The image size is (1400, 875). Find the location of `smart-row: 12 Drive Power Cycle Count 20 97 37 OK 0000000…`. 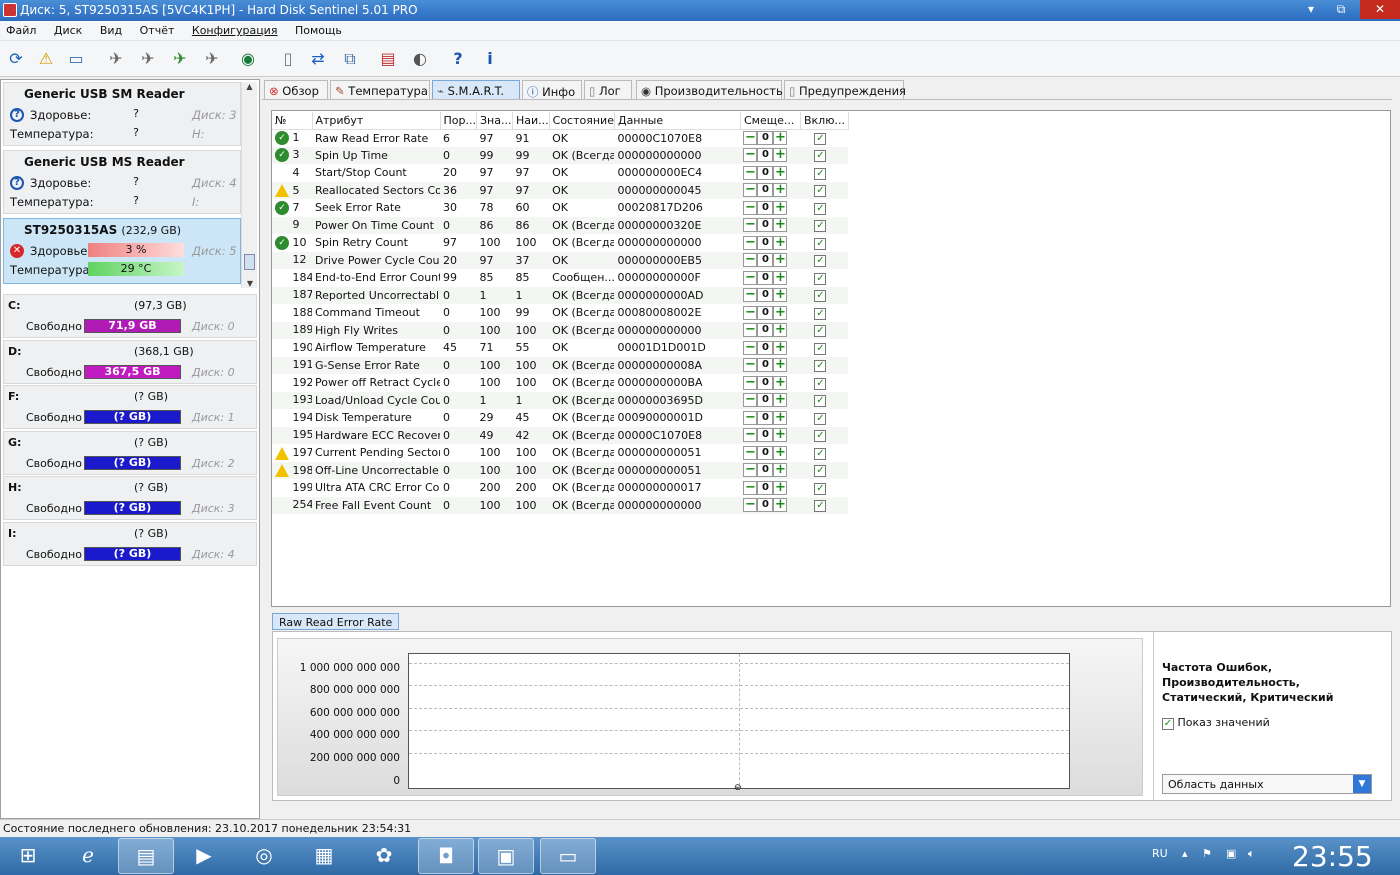

smart-row: 12 Drive Power Cycle Count 20 97 37 OK 0000000… is located at coordinates (560, 260).